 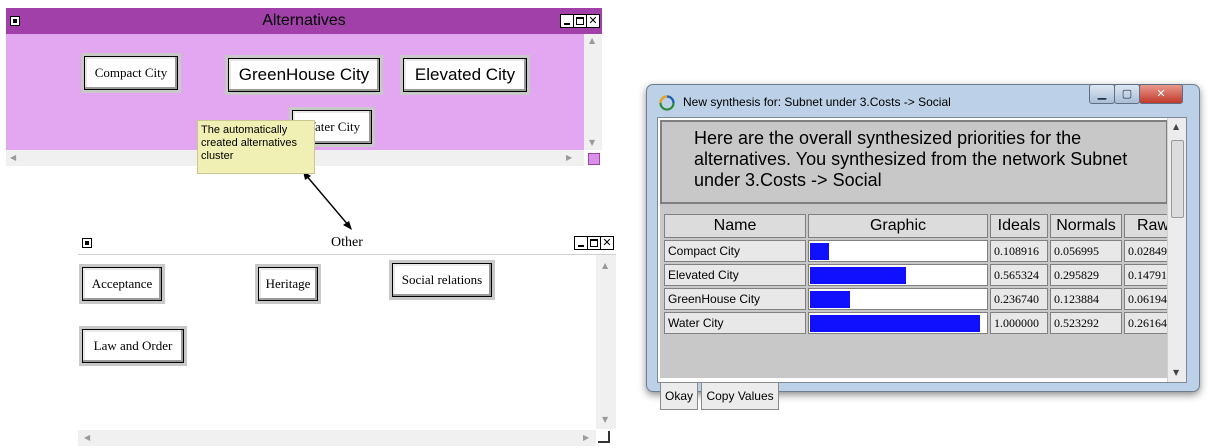 What do you see at coordinates (1086, 226) in the screenshot?
I see `column-header-normals: Normals` at bounding box center [1086, 226].